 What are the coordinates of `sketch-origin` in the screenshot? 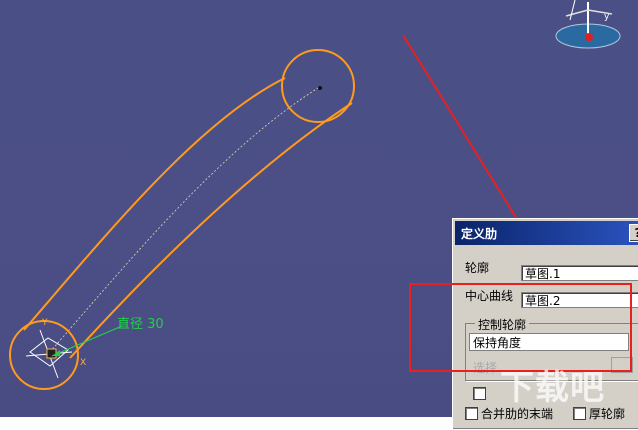 It's located at (51, 353).